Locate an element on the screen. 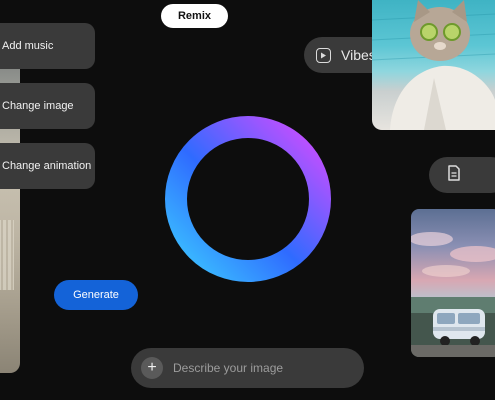 Image resolution: width=495 pixels, height=400 pixels. change-animation-label: Change animation is located at coordinates (47, 166).